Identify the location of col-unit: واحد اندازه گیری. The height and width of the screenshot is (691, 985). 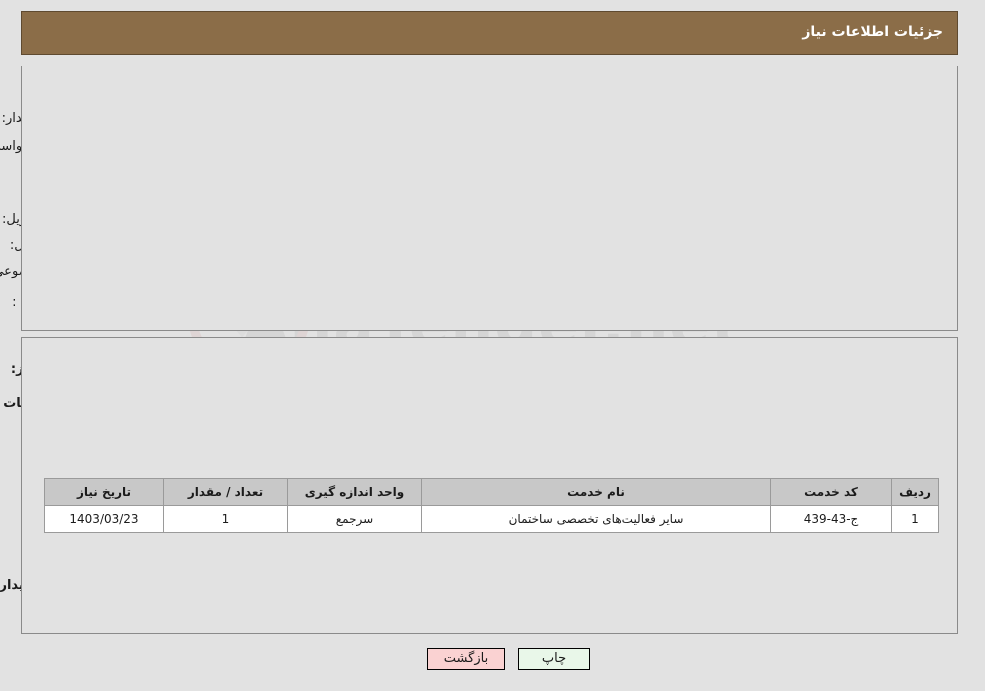
(355, 492).